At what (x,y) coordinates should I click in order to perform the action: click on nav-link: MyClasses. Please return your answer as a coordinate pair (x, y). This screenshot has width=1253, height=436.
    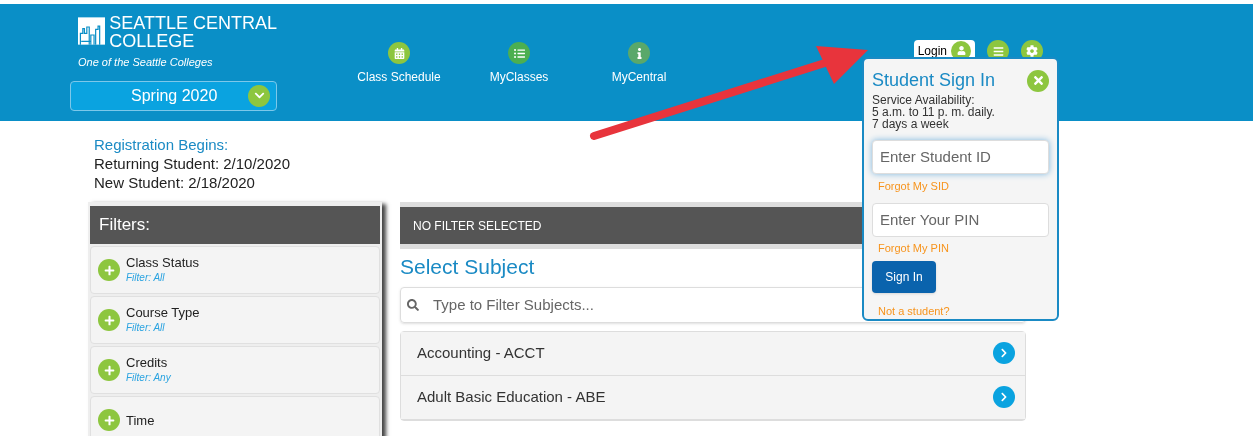
    Looking at the image, I should click on (519, 64).